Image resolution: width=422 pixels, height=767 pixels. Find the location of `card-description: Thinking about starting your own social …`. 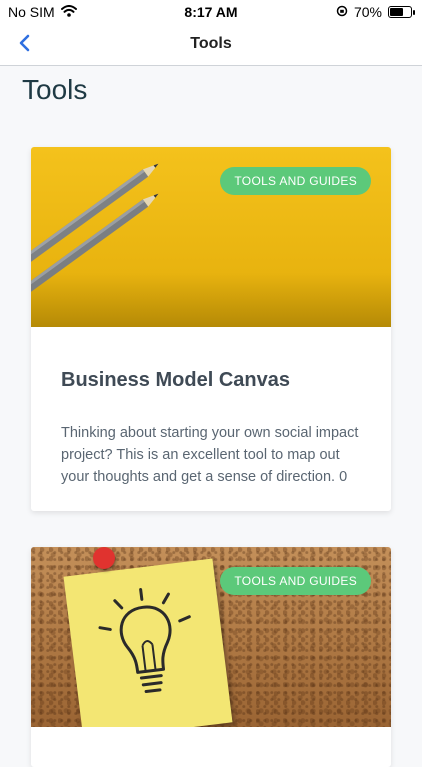

card-description: Thinking about starting your own social … is located at coordinates (210, 455).